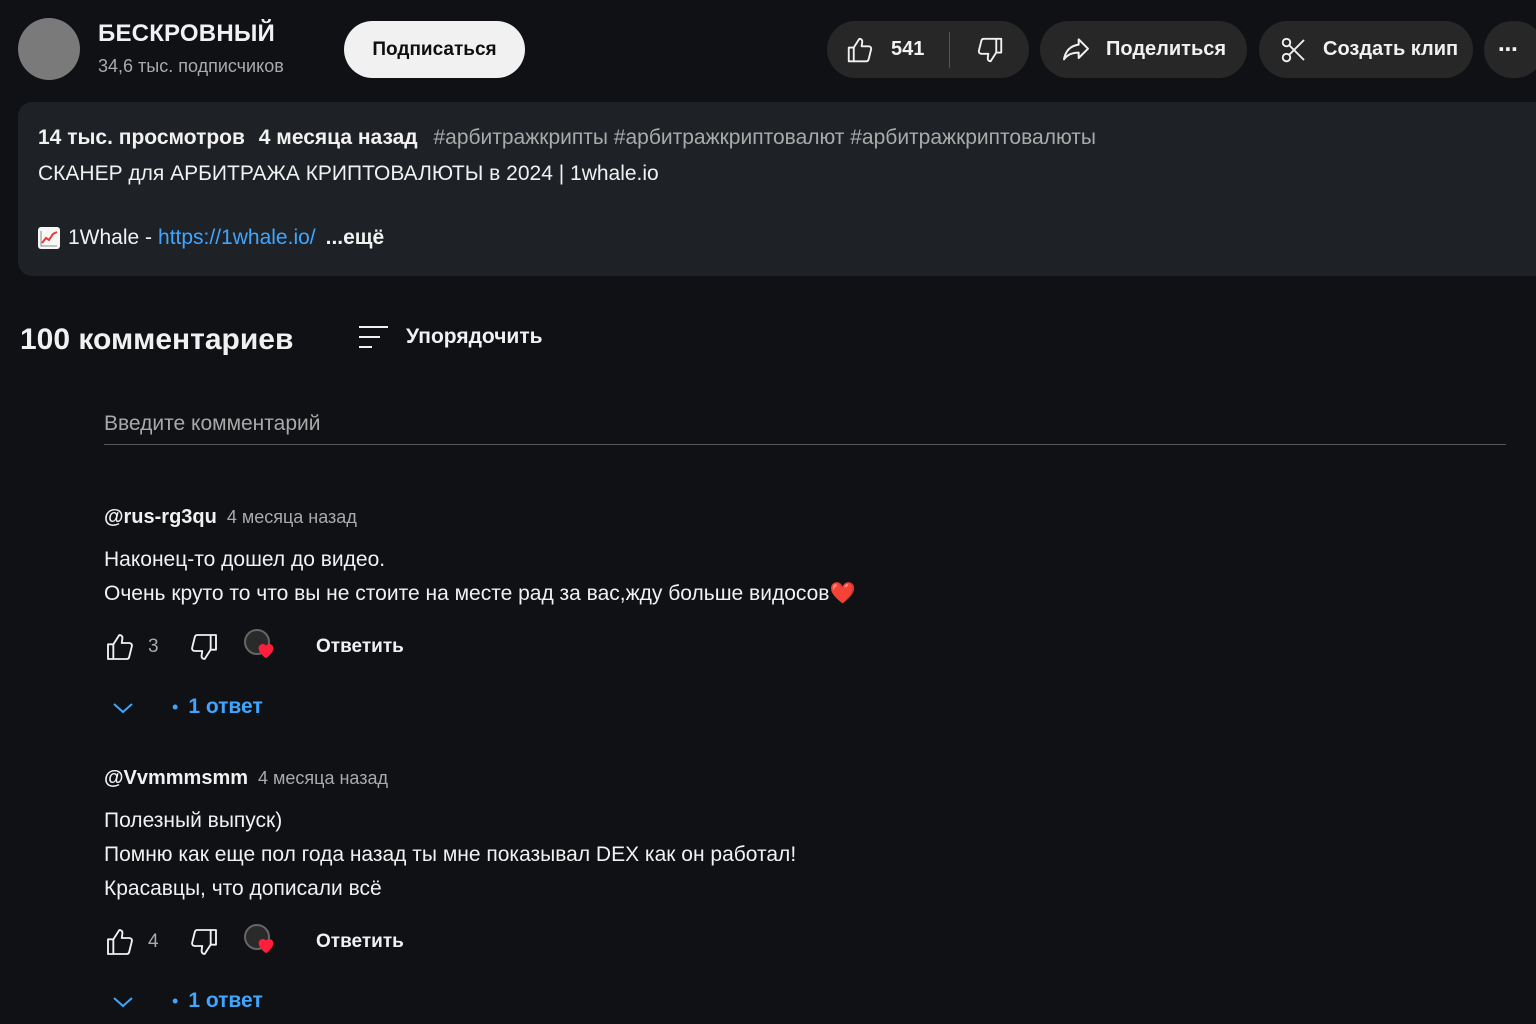  What do you see at coordinates (176, 778) in the screenshot?
I see `comment-author: @Vvmmmsmm` at bounding box center [176, 778].